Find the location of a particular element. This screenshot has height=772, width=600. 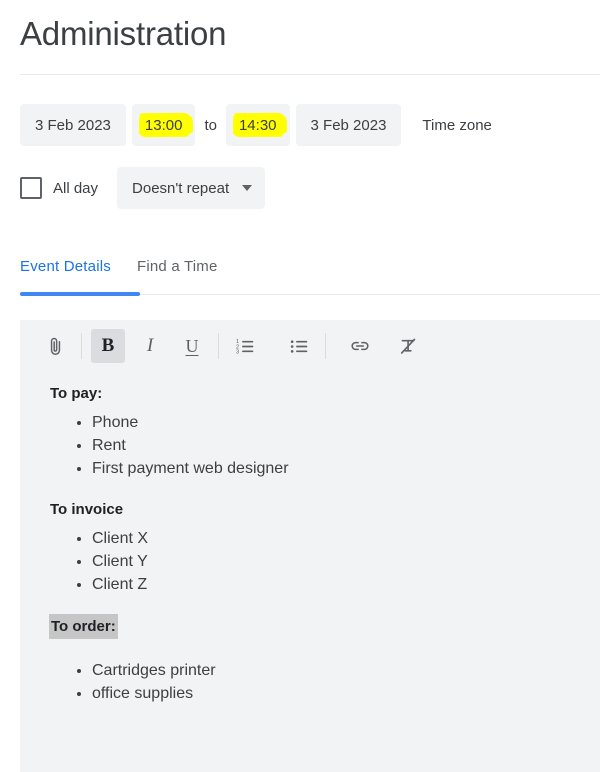

event-options-row: All day Doesn't repeat is located at coordinates (143, 188).